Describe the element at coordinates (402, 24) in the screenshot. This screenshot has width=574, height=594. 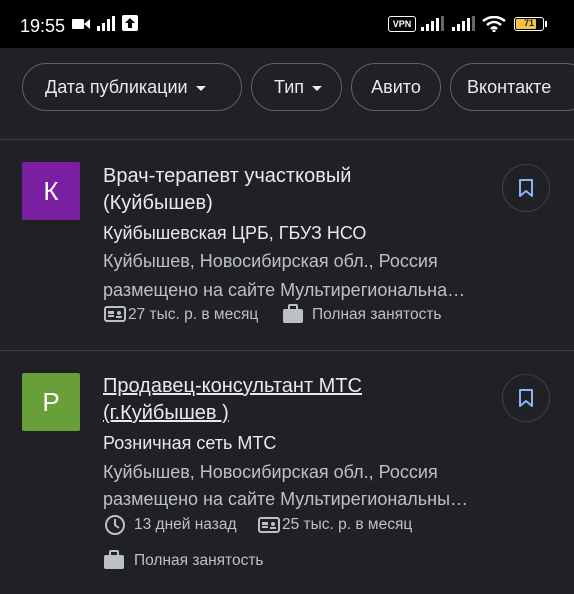
I see `vpn-badge: VPN` at that location.